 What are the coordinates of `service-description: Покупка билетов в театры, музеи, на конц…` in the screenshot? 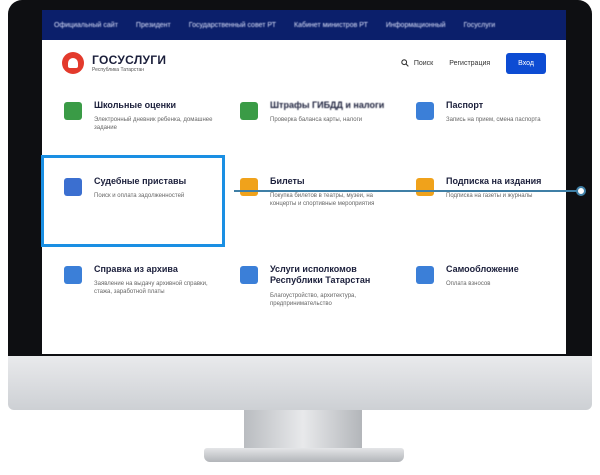 It's located at (322, 200).